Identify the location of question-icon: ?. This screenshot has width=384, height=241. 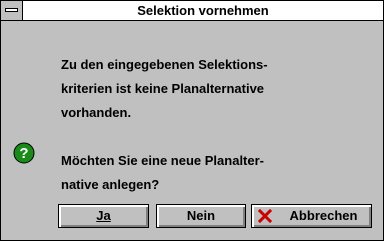
(24, 153).